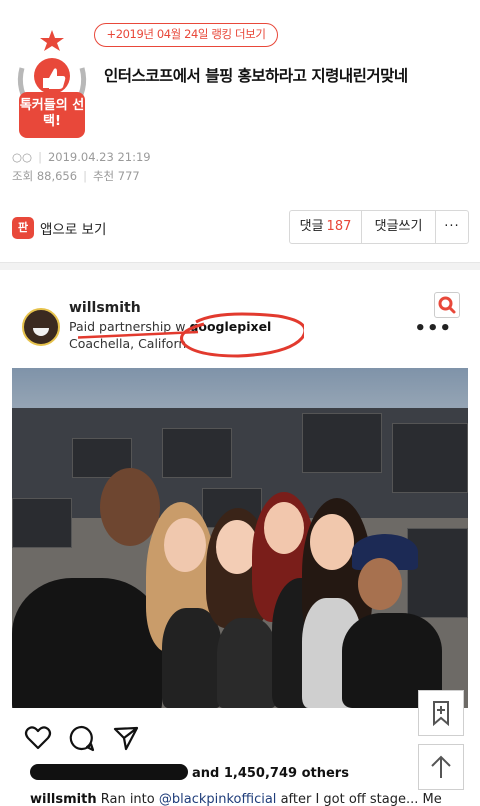 The height and width of the screenshot is (806, 480). What do you see at coordinates (128, 176) in the screenshot?
I see `recommend-count: 777` at bounding box center [128, 176].